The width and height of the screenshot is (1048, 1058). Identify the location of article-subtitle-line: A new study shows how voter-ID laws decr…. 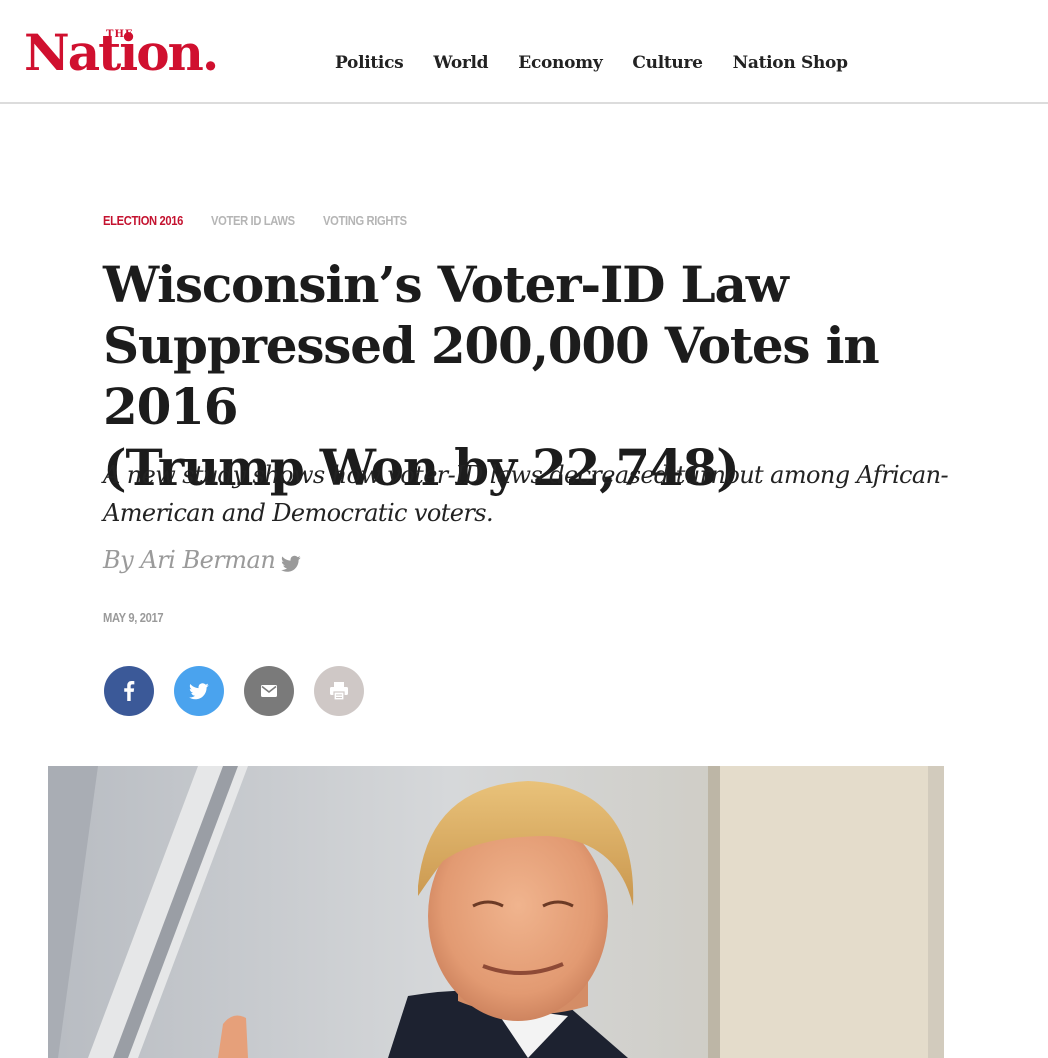
(526, 475).